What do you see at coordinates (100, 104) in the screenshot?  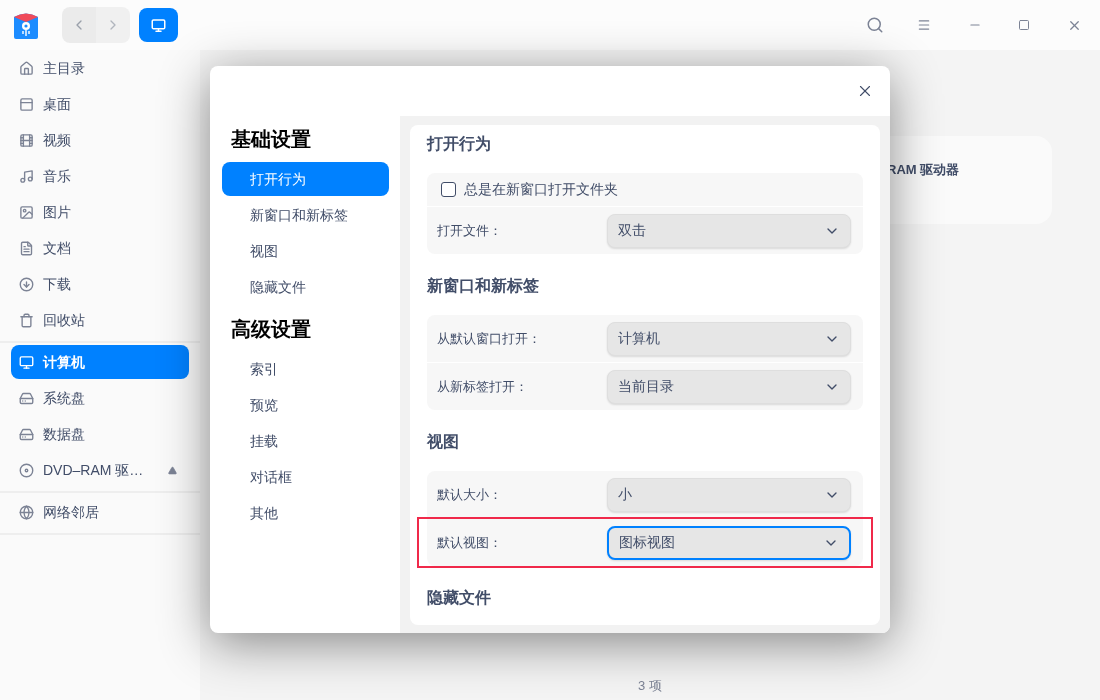 I see `sidebar-item: 桌面` at bounding box center [100, 104].